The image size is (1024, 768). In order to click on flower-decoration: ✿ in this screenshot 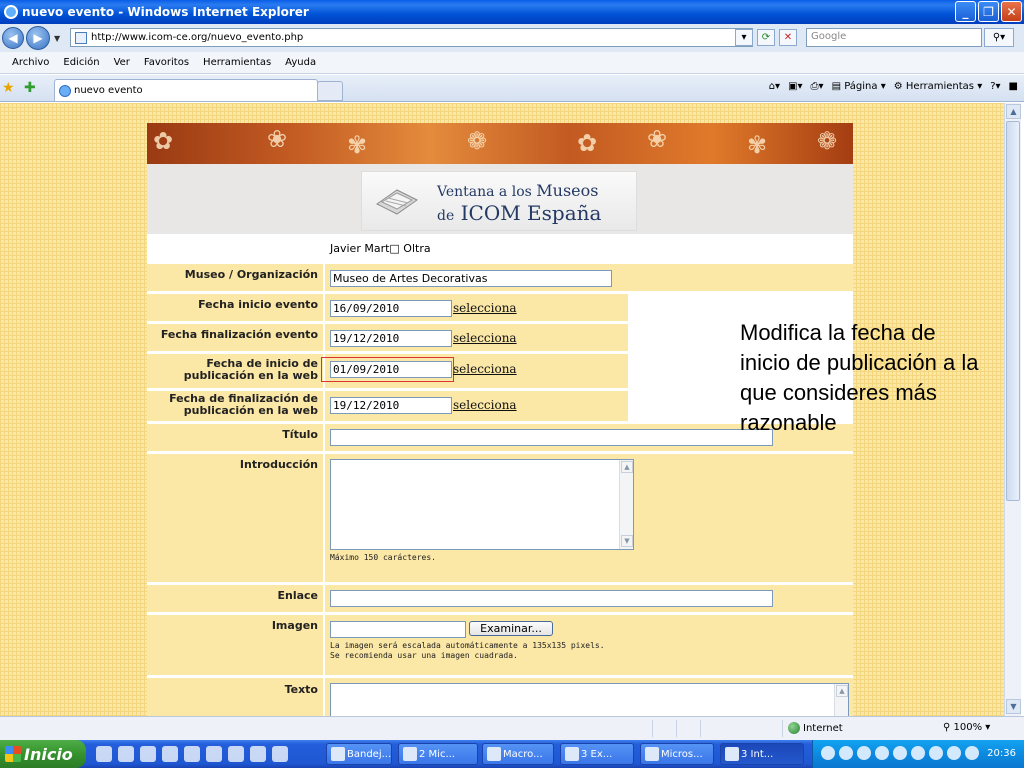, I will do `click(163, 141)`.